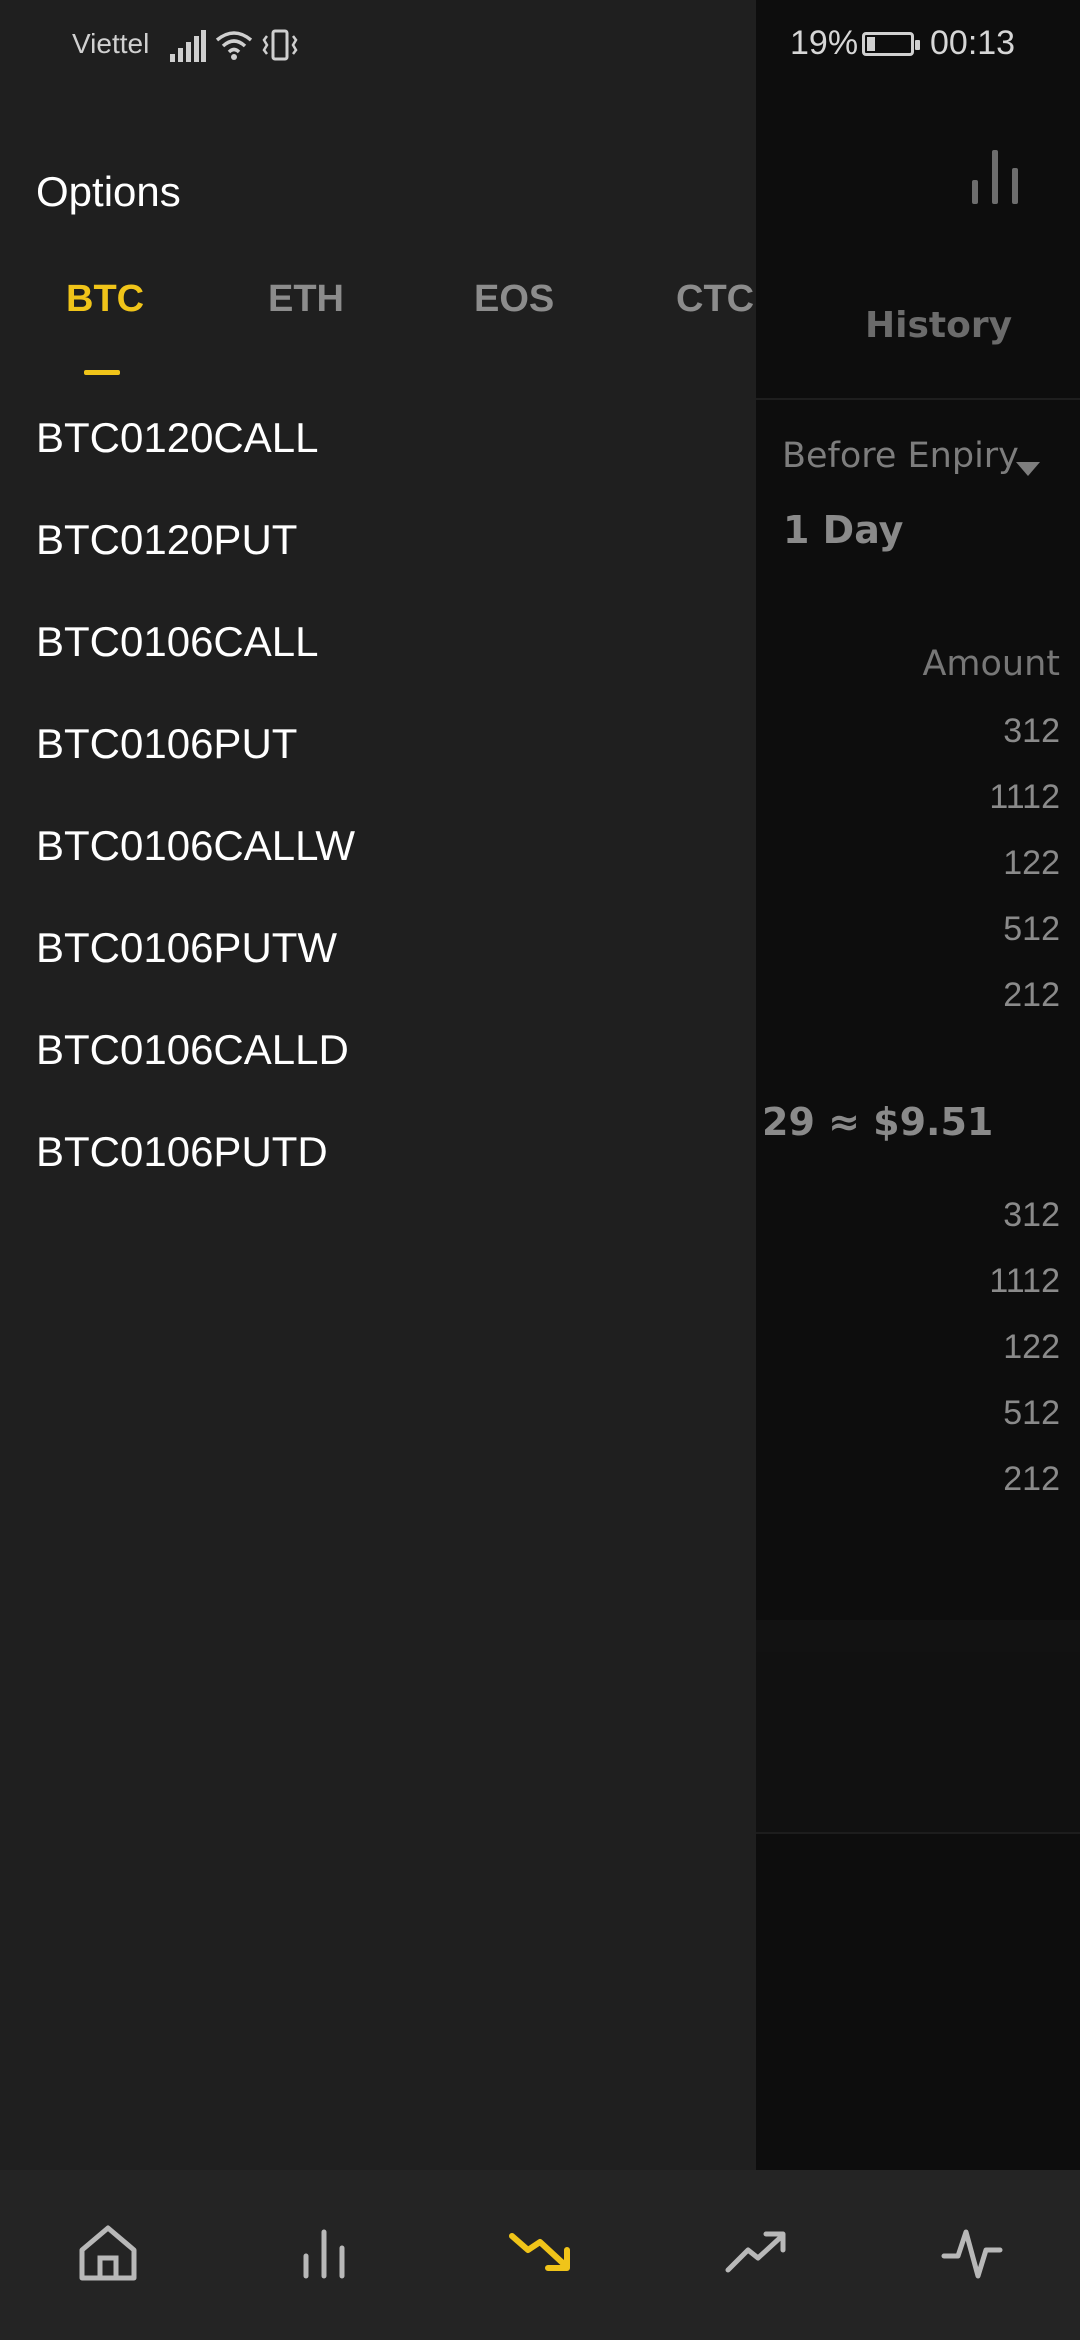 The image size is (1080, 2340). Describe the element at coordinates (991, 664) in the screenshot. I see `amount-header: Amount` at that location.